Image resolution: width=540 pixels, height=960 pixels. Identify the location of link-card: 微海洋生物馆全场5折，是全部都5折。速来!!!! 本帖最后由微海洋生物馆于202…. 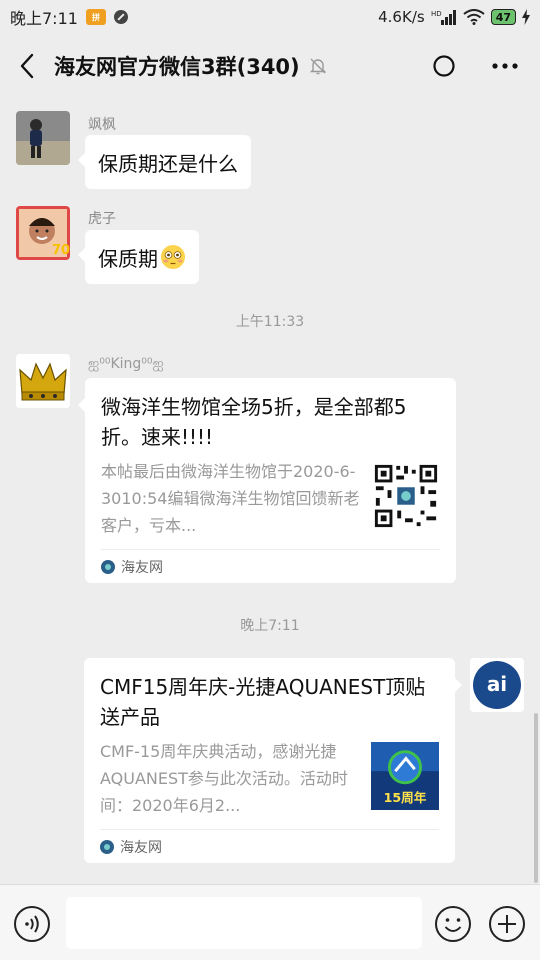
(267, 480).